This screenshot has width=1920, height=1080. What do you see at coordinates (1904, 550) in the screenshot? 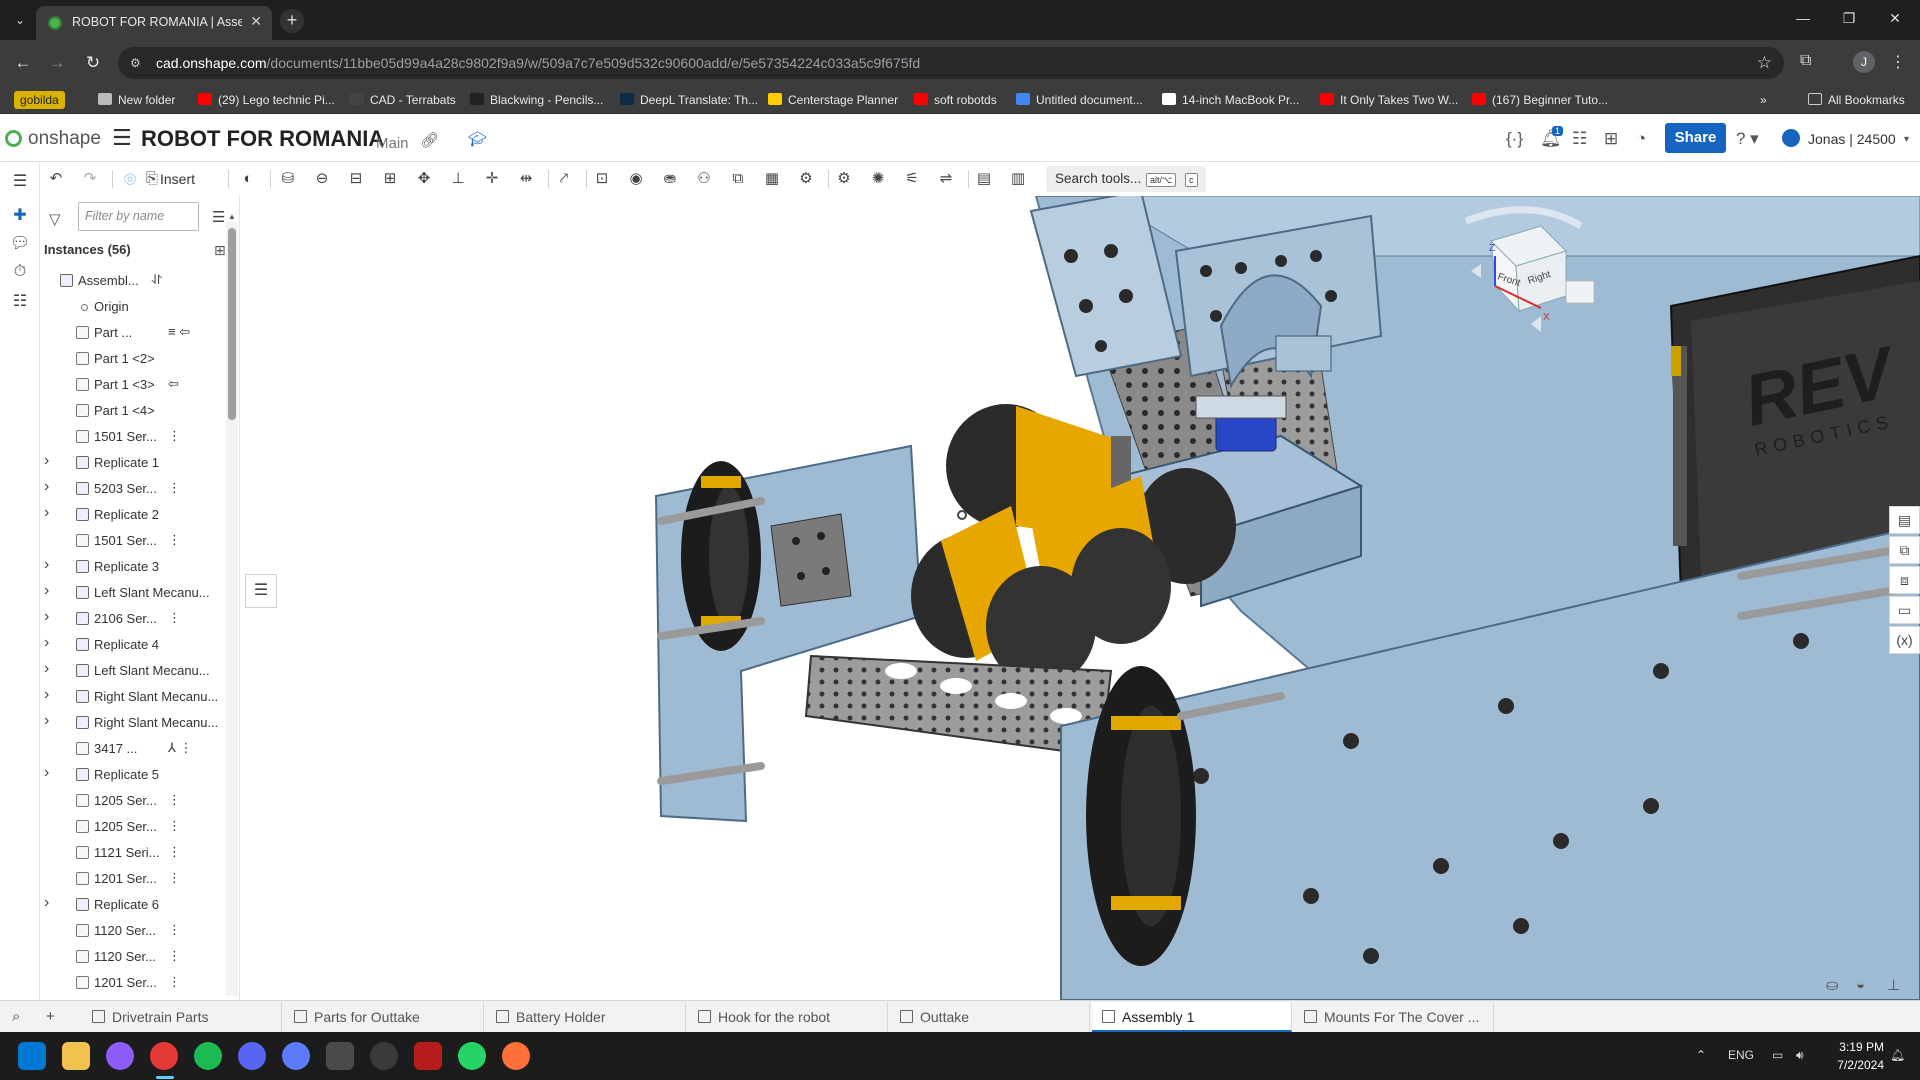
I see `mate-features-panel-icon: ⧉` at bounding box center [1904, 550].